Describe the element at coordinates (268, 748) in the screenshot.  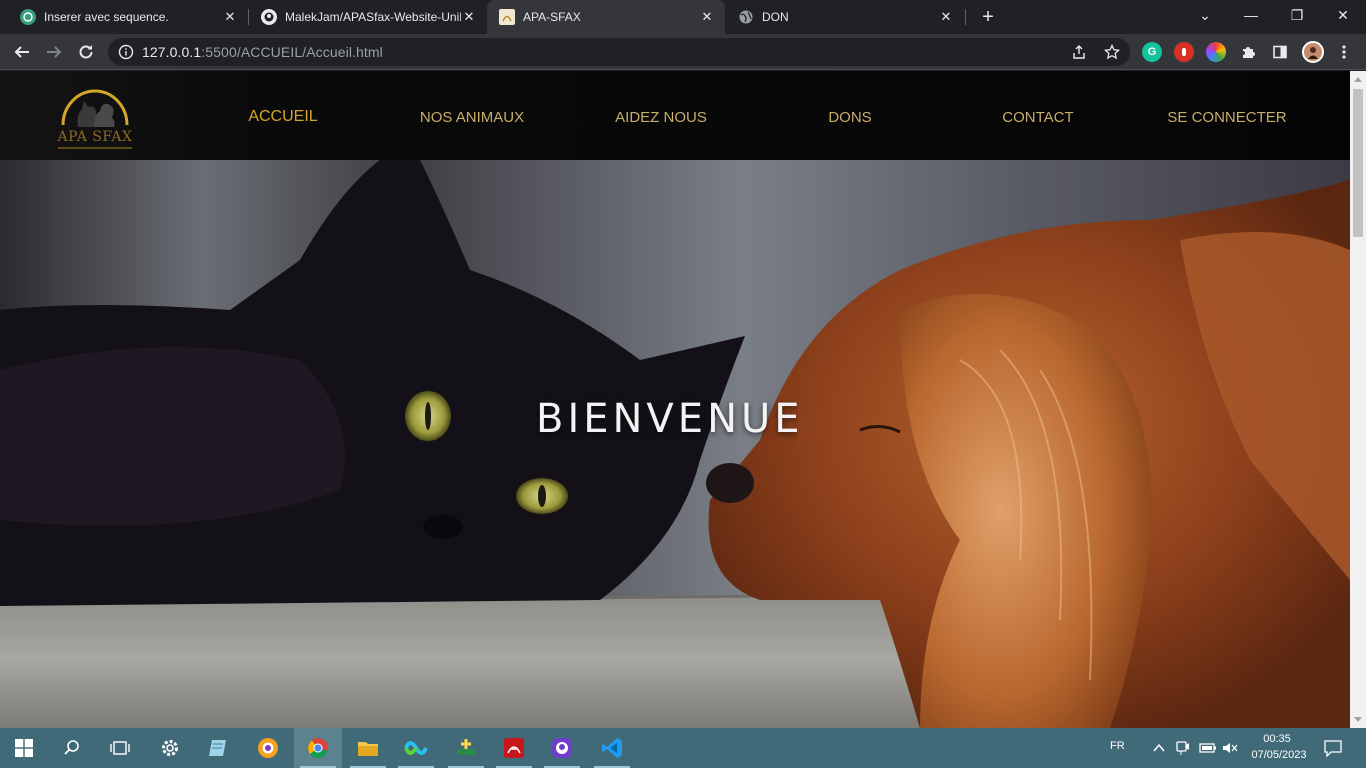
I see `brave-icon` at that location.